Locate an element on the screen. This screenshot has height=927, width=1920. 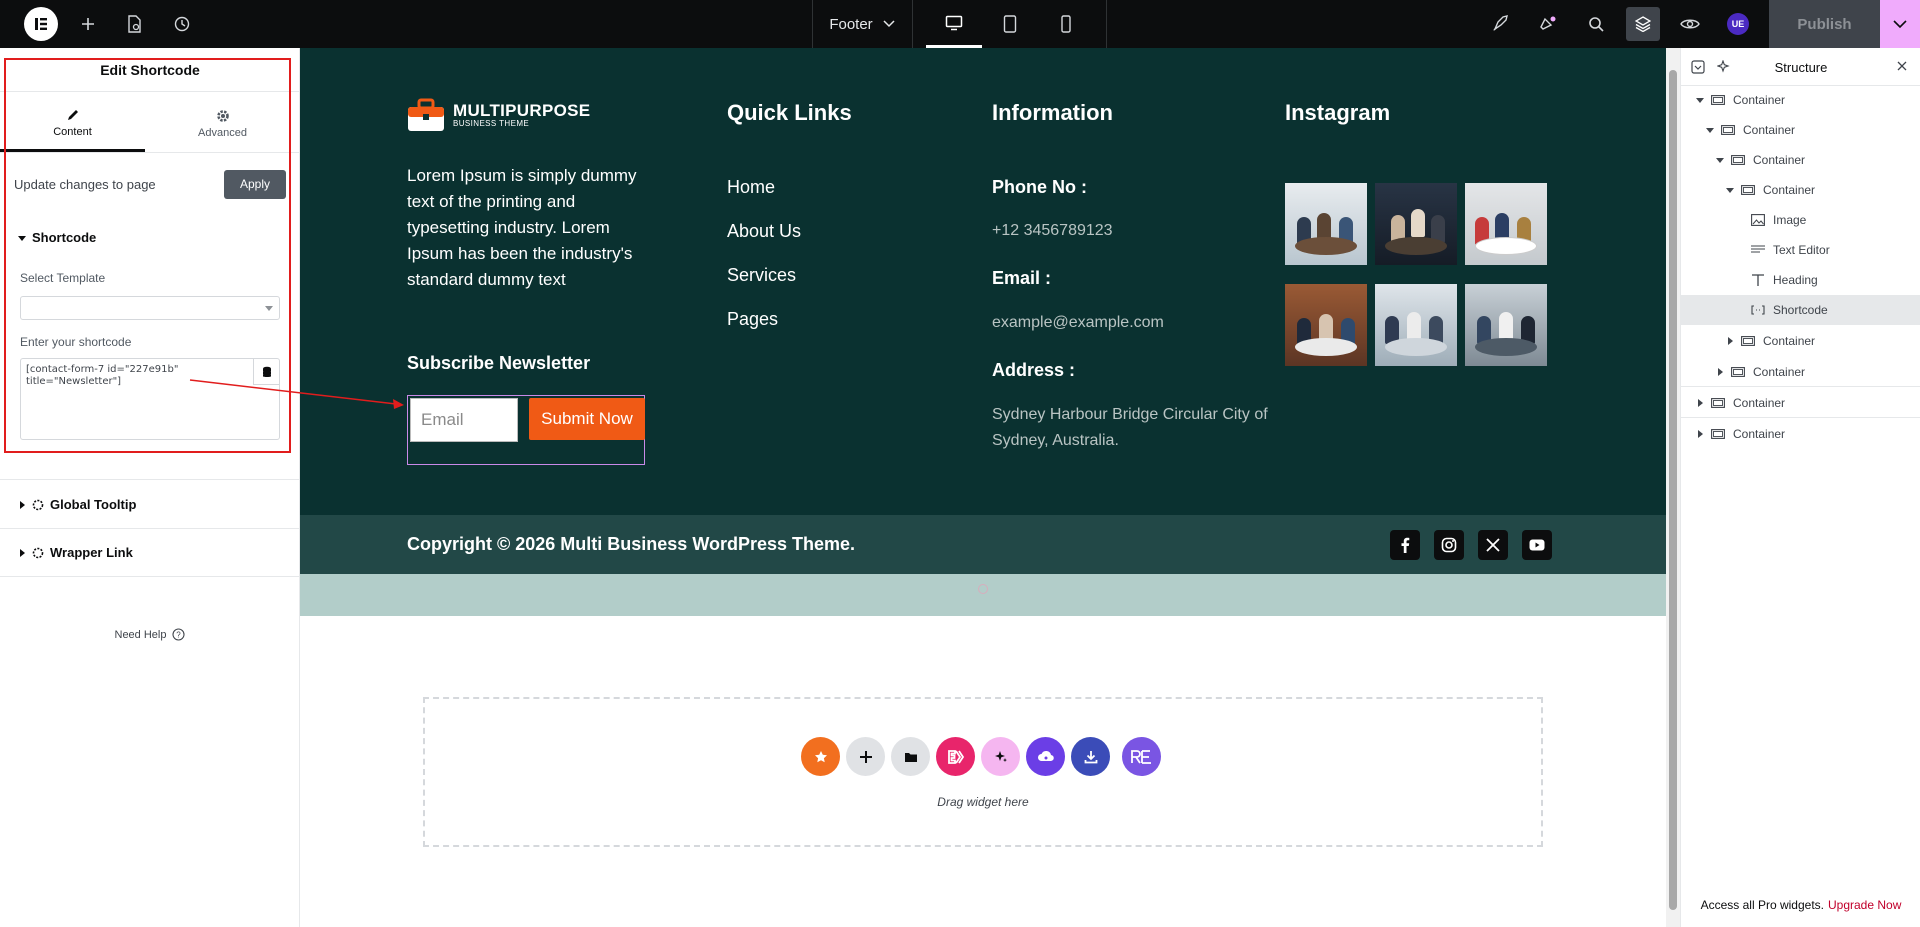
quick-link-about: About Us is located at coordinates (764, 231).